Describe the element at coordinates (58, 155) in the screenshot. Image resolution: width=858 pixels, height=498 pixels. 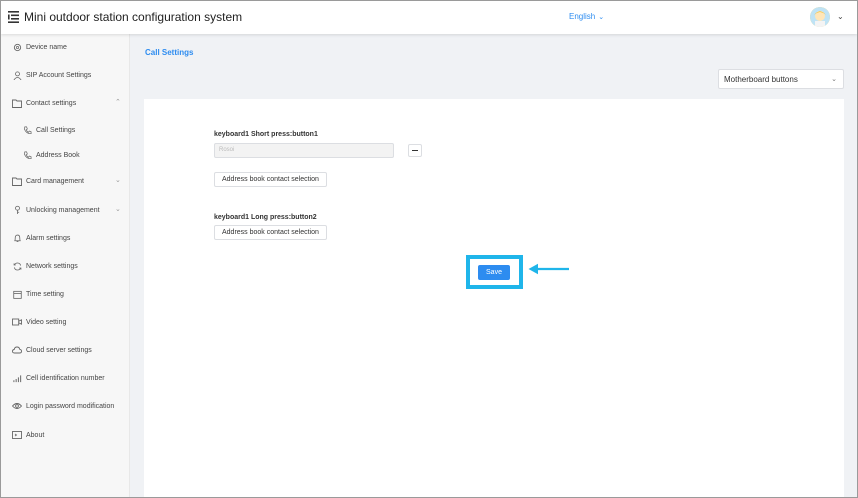
I see `sidebar-item-label: Address Book` at that location.